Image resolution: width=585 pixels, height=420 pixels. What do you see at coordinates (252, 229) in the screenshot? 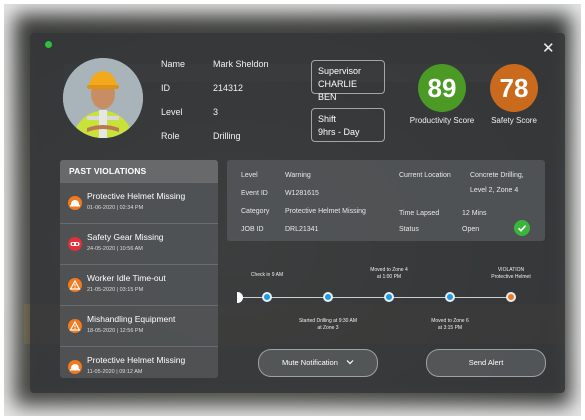
I see `job-id-label: JOB ID` at bounding box center [252, 229].